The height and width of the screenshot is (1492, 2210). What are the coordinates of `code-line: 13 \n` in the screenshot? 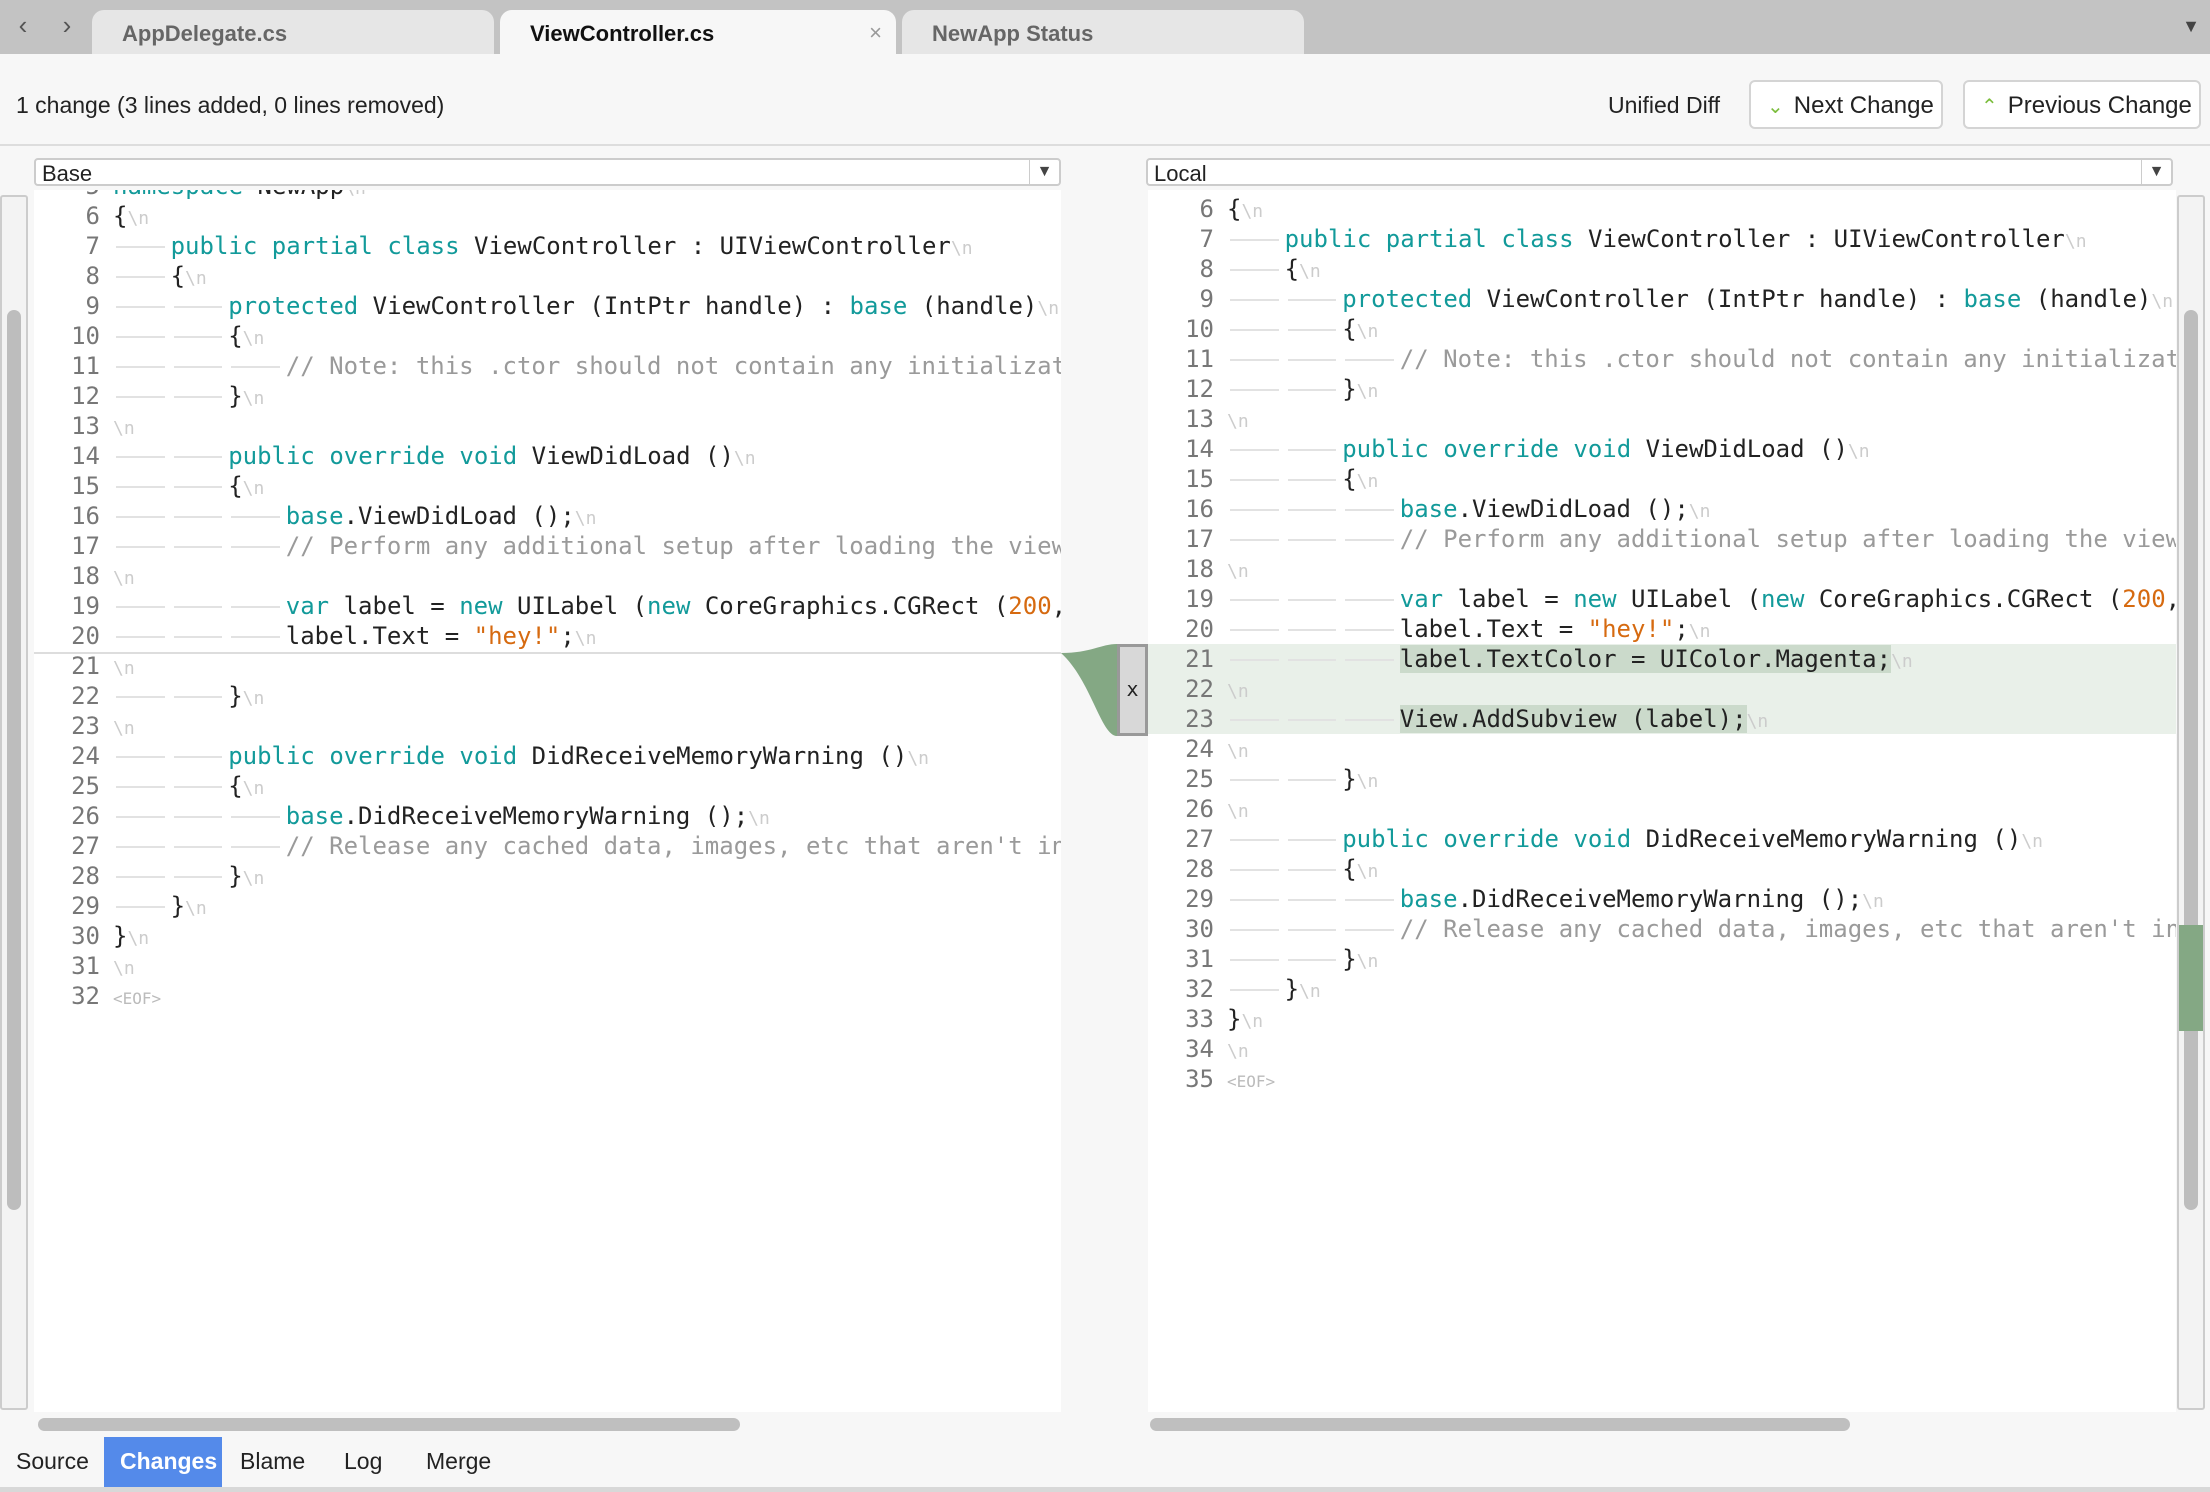 It's located at (547, 426).